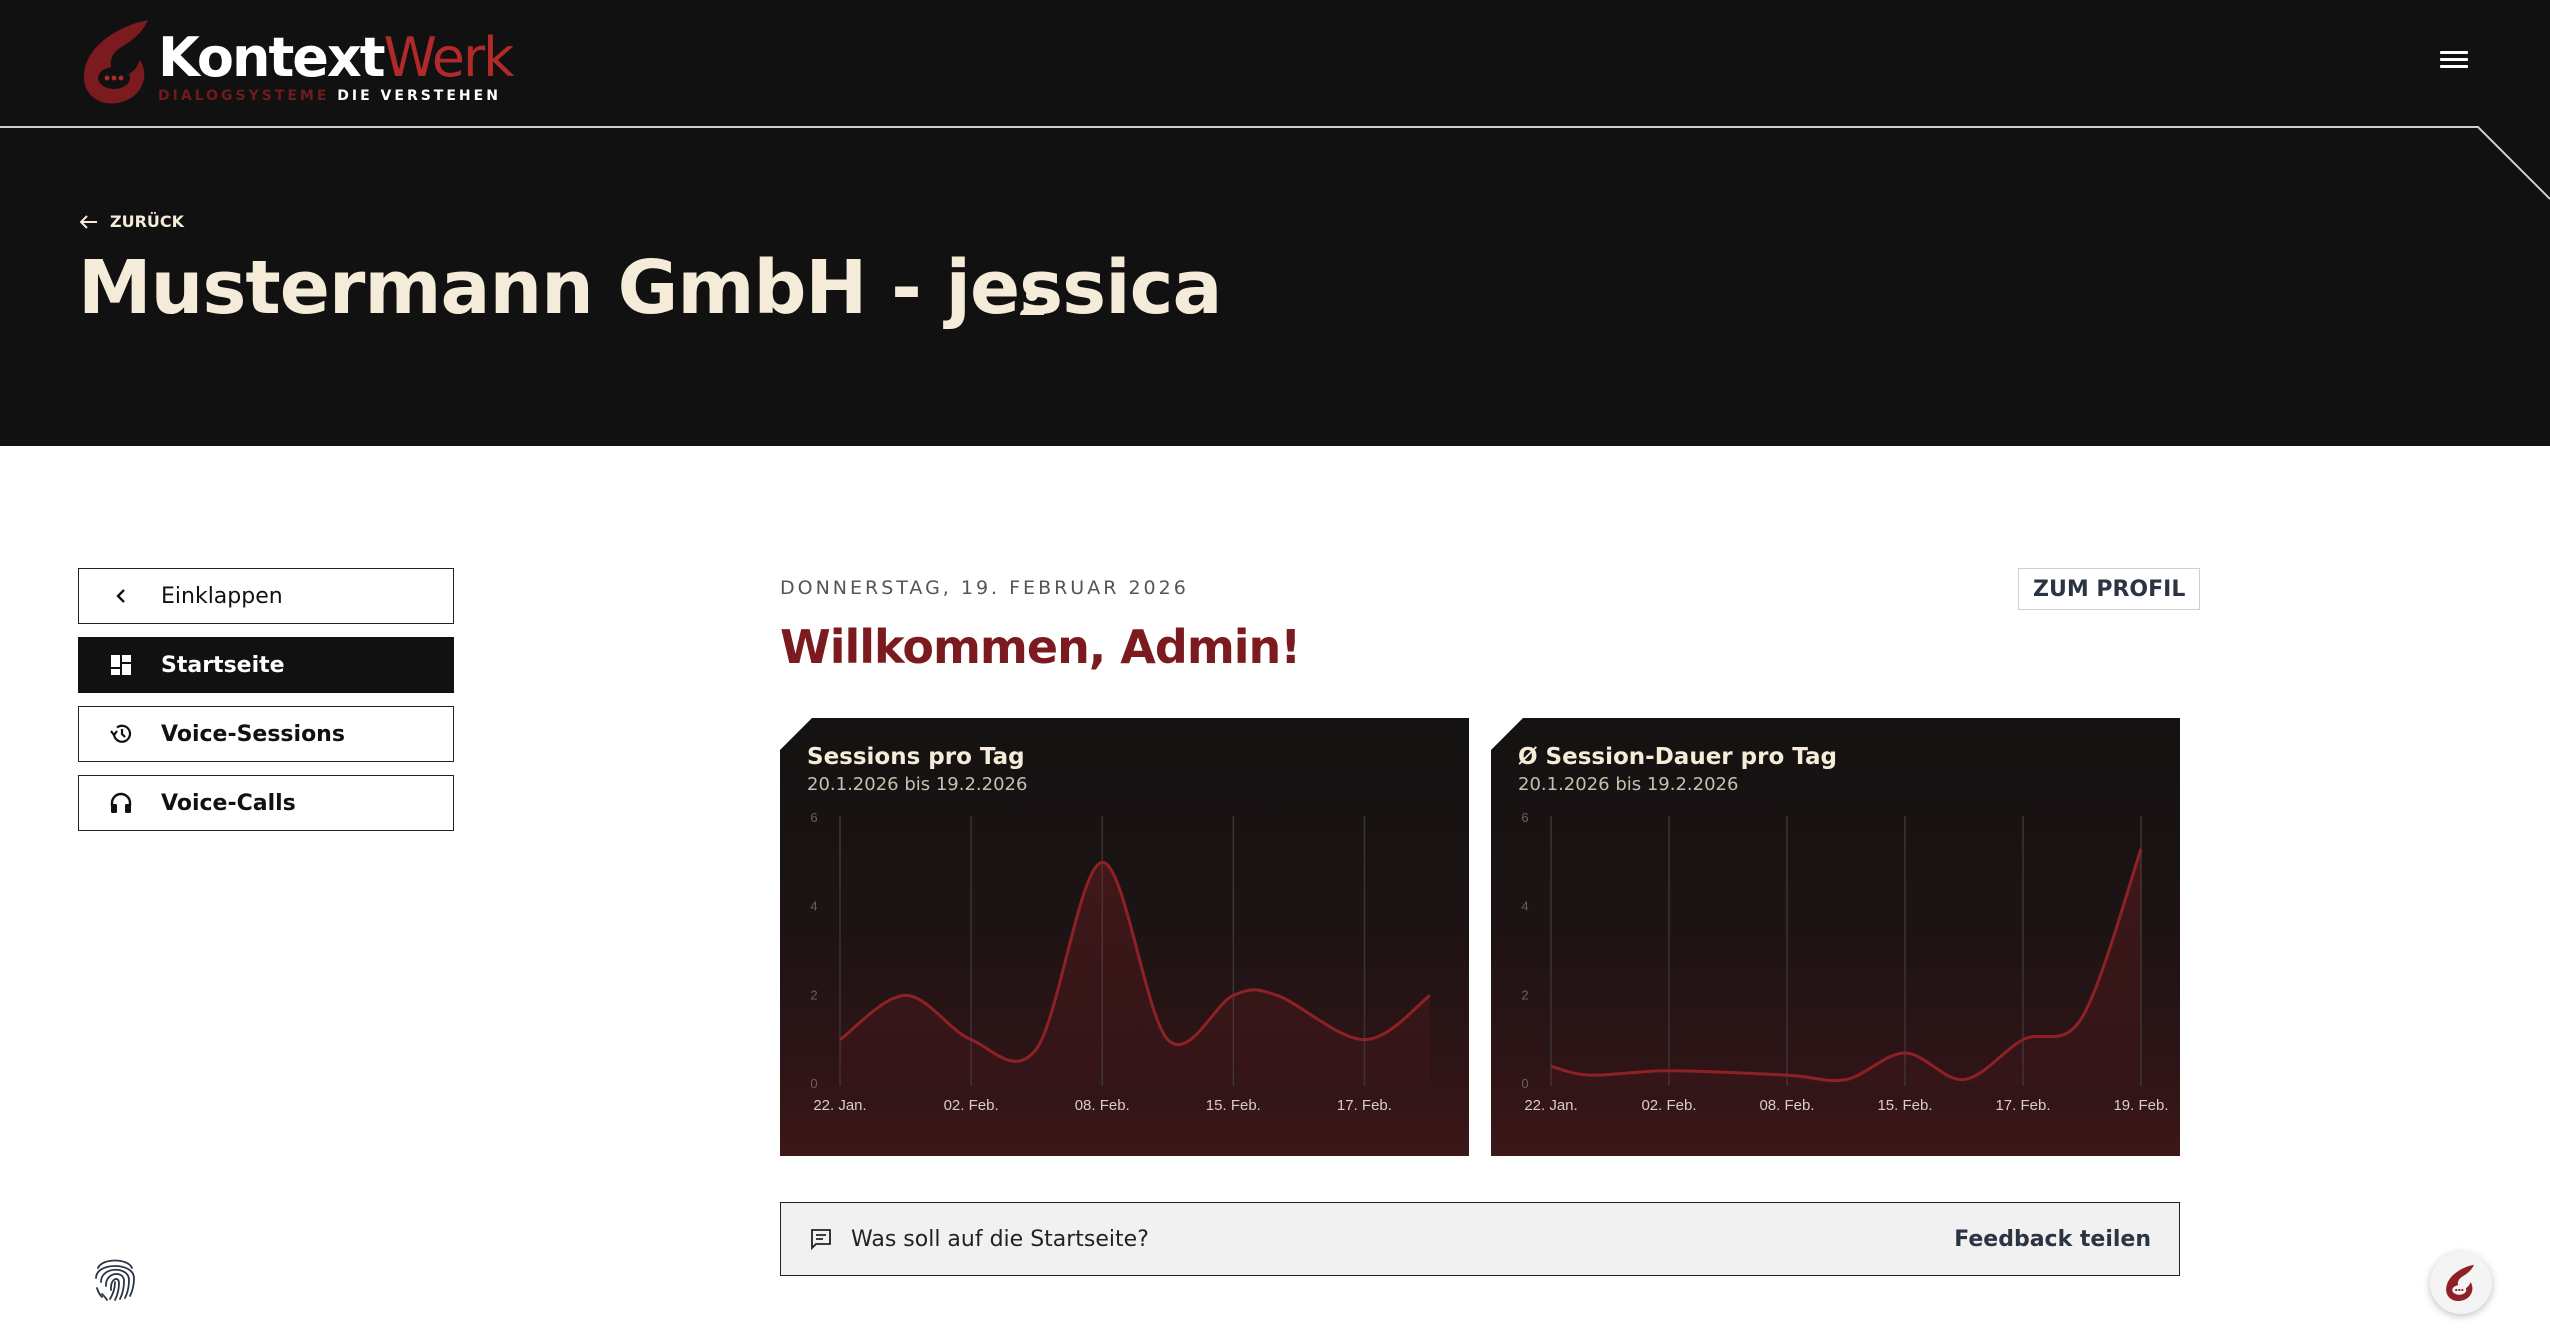 The image size is (2550, 1343). What do you see at coordinates (2454, 60) in the screenshot?
I see `hamburger-menu-icon` at bounding box center [2454, 60].